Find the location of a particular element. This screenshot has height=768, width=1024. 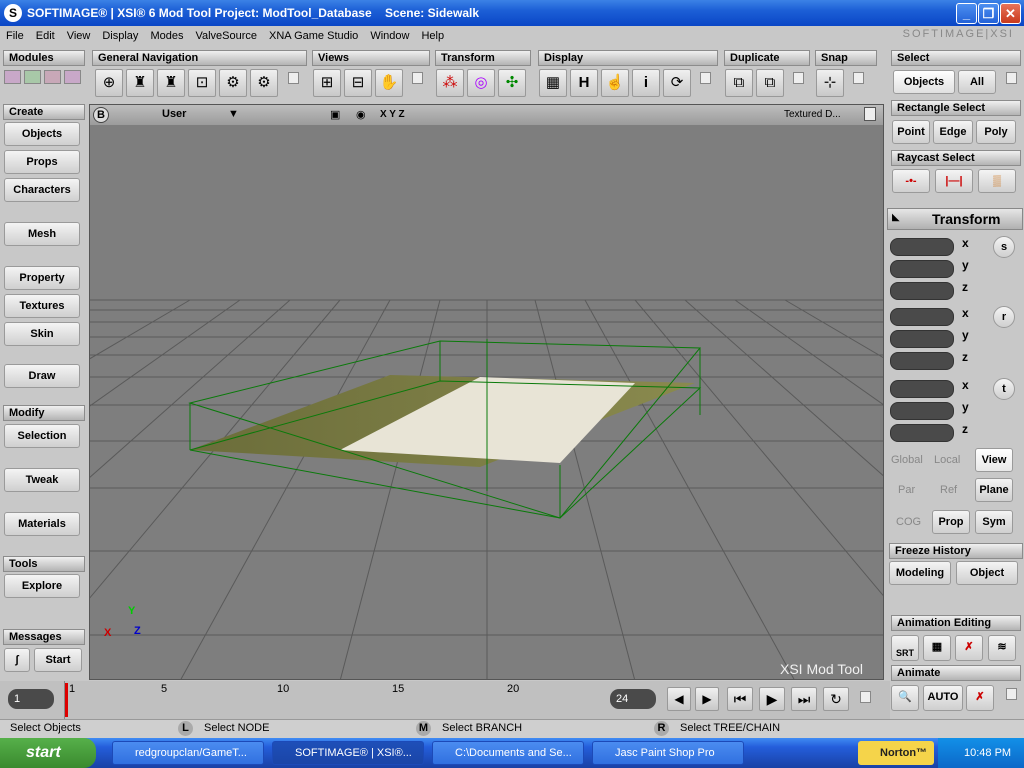

select-menu-icon is located at coordinates (1011, 78).